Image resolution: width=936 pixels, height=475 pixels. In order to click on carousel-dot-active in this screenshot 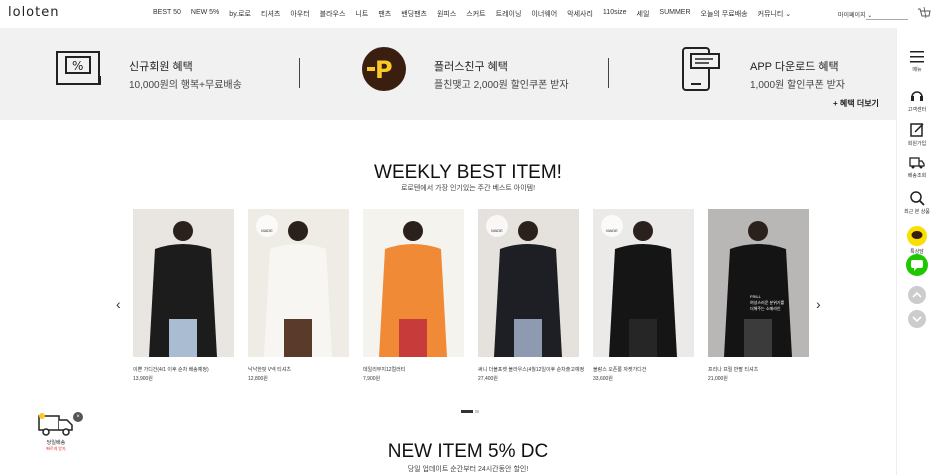, I will do `click(467, 411)`.